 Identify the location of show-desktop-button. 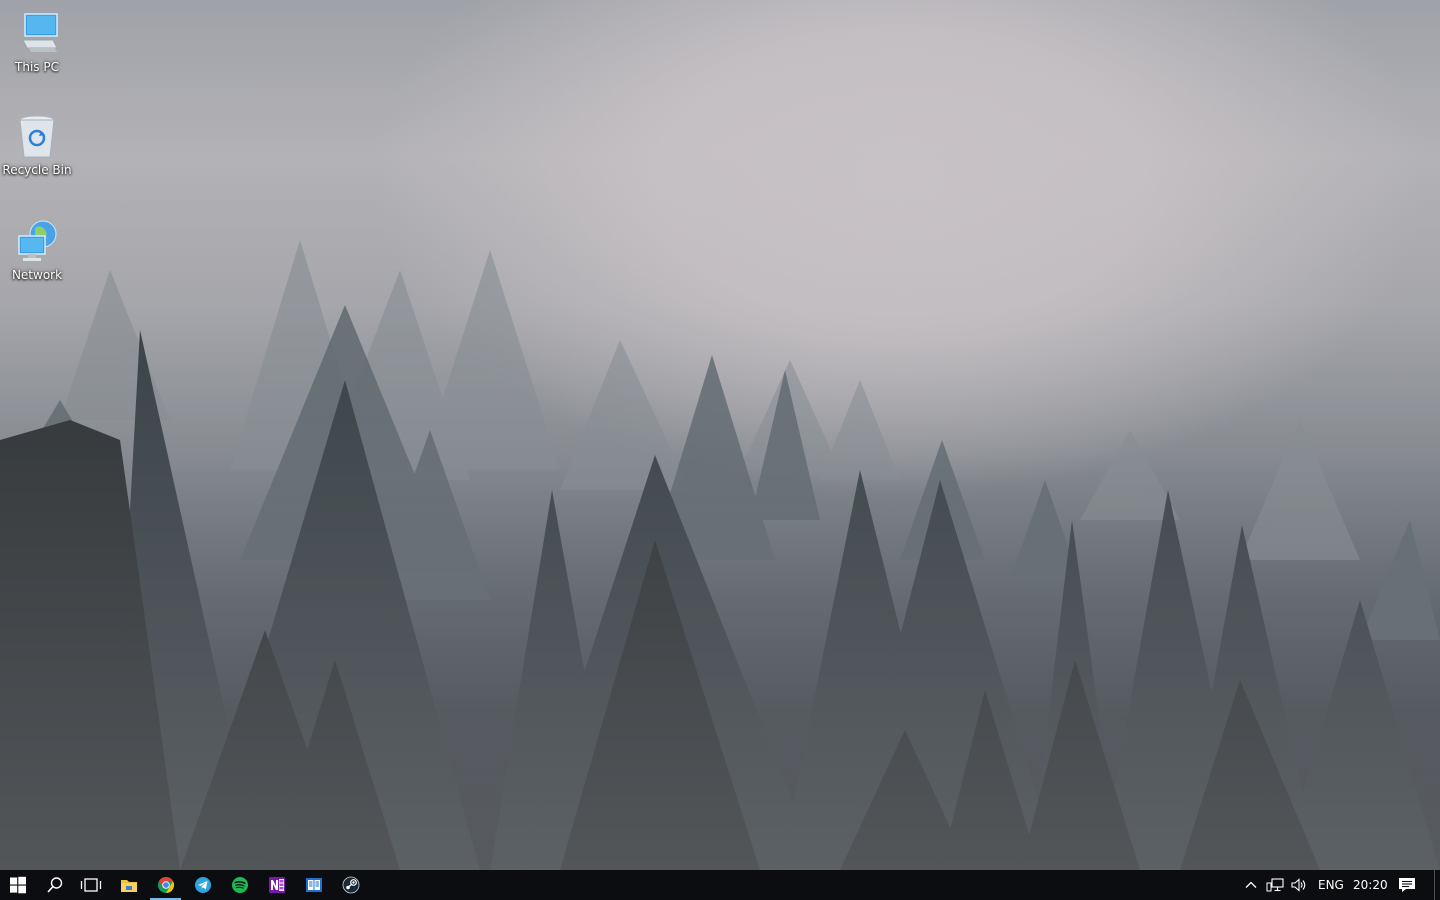
(1437, 885).